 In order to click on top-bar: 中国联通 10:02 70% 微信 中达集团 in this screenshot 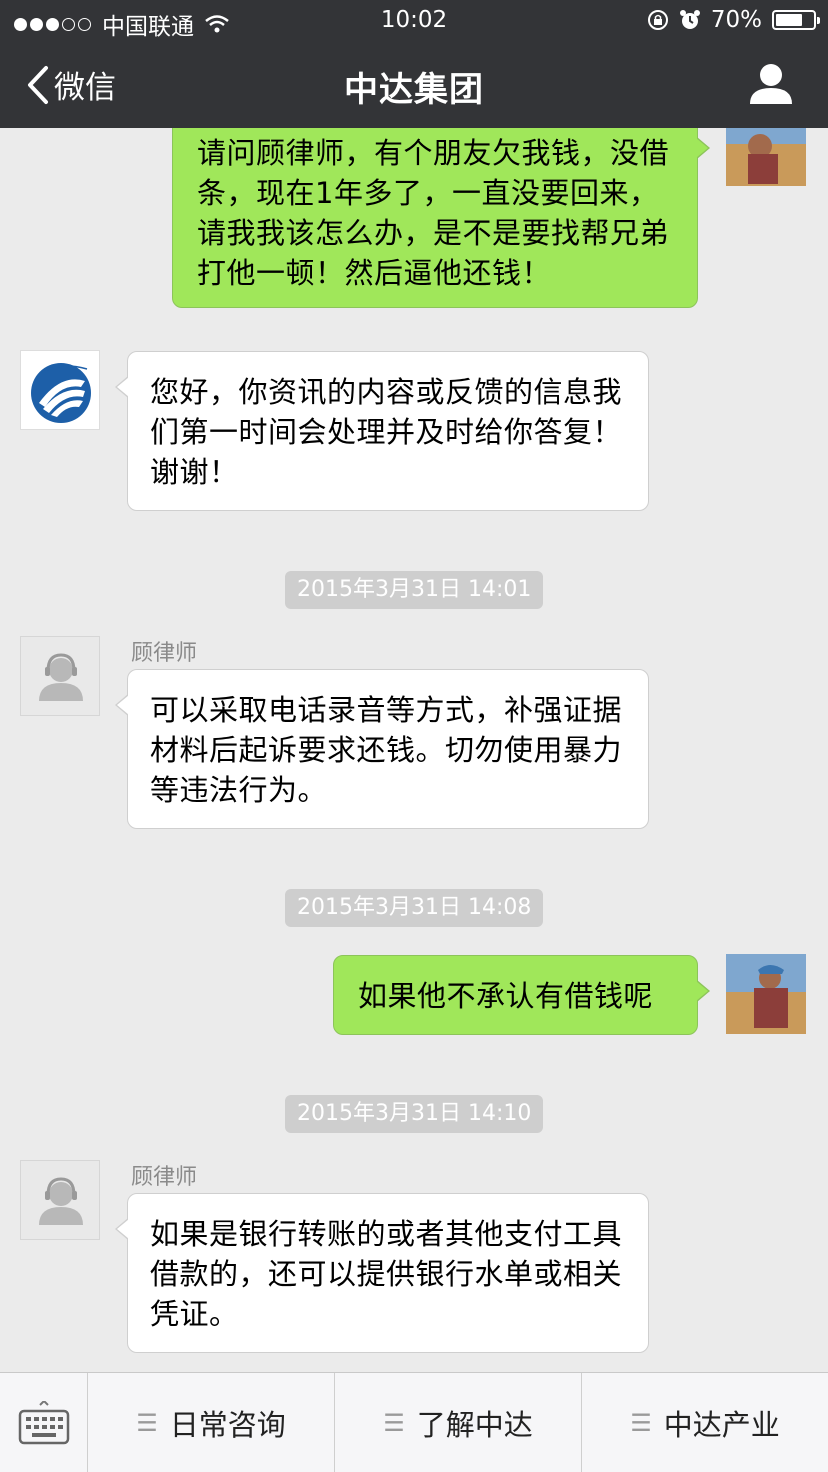, I will do `click(414, 64)`.